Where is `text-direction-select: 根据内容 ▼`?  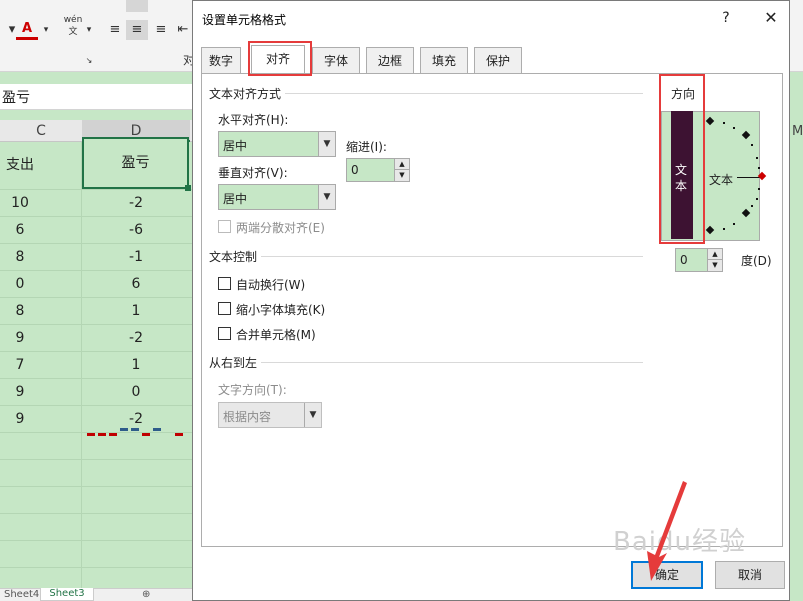 text-direction-select: 根据内容 ▼ is located at coordinates (270, 415).